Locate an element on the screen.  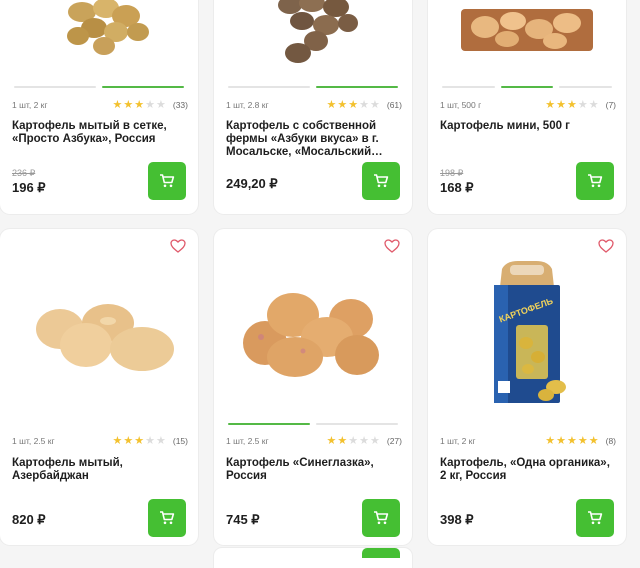
product-image: КАРТОФЕЛЬ is located at coordinates (527, 336).